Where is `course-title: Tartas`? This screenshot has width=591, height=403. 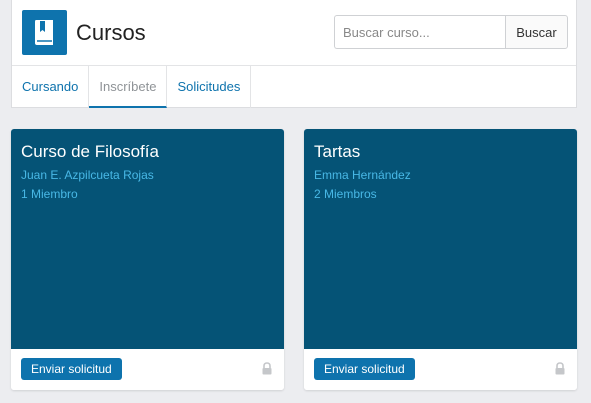 course-title: Tartas is located at coordinates (337, 152).